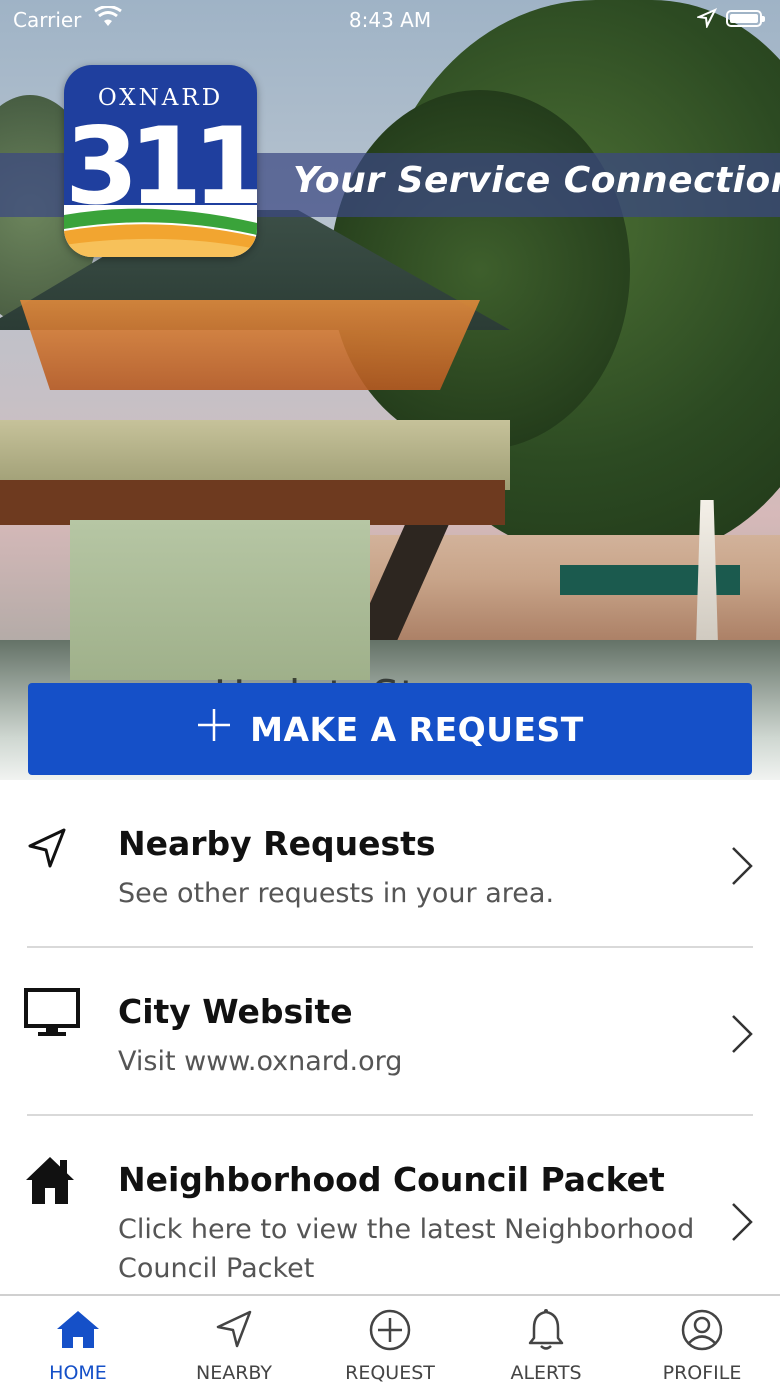 This screenshot has height=1389, width=780. What do you see at coordinates (536, 180) in the screenshot?
I see `tagline-text: Your Service Connection` at bounding box center [536, 180].